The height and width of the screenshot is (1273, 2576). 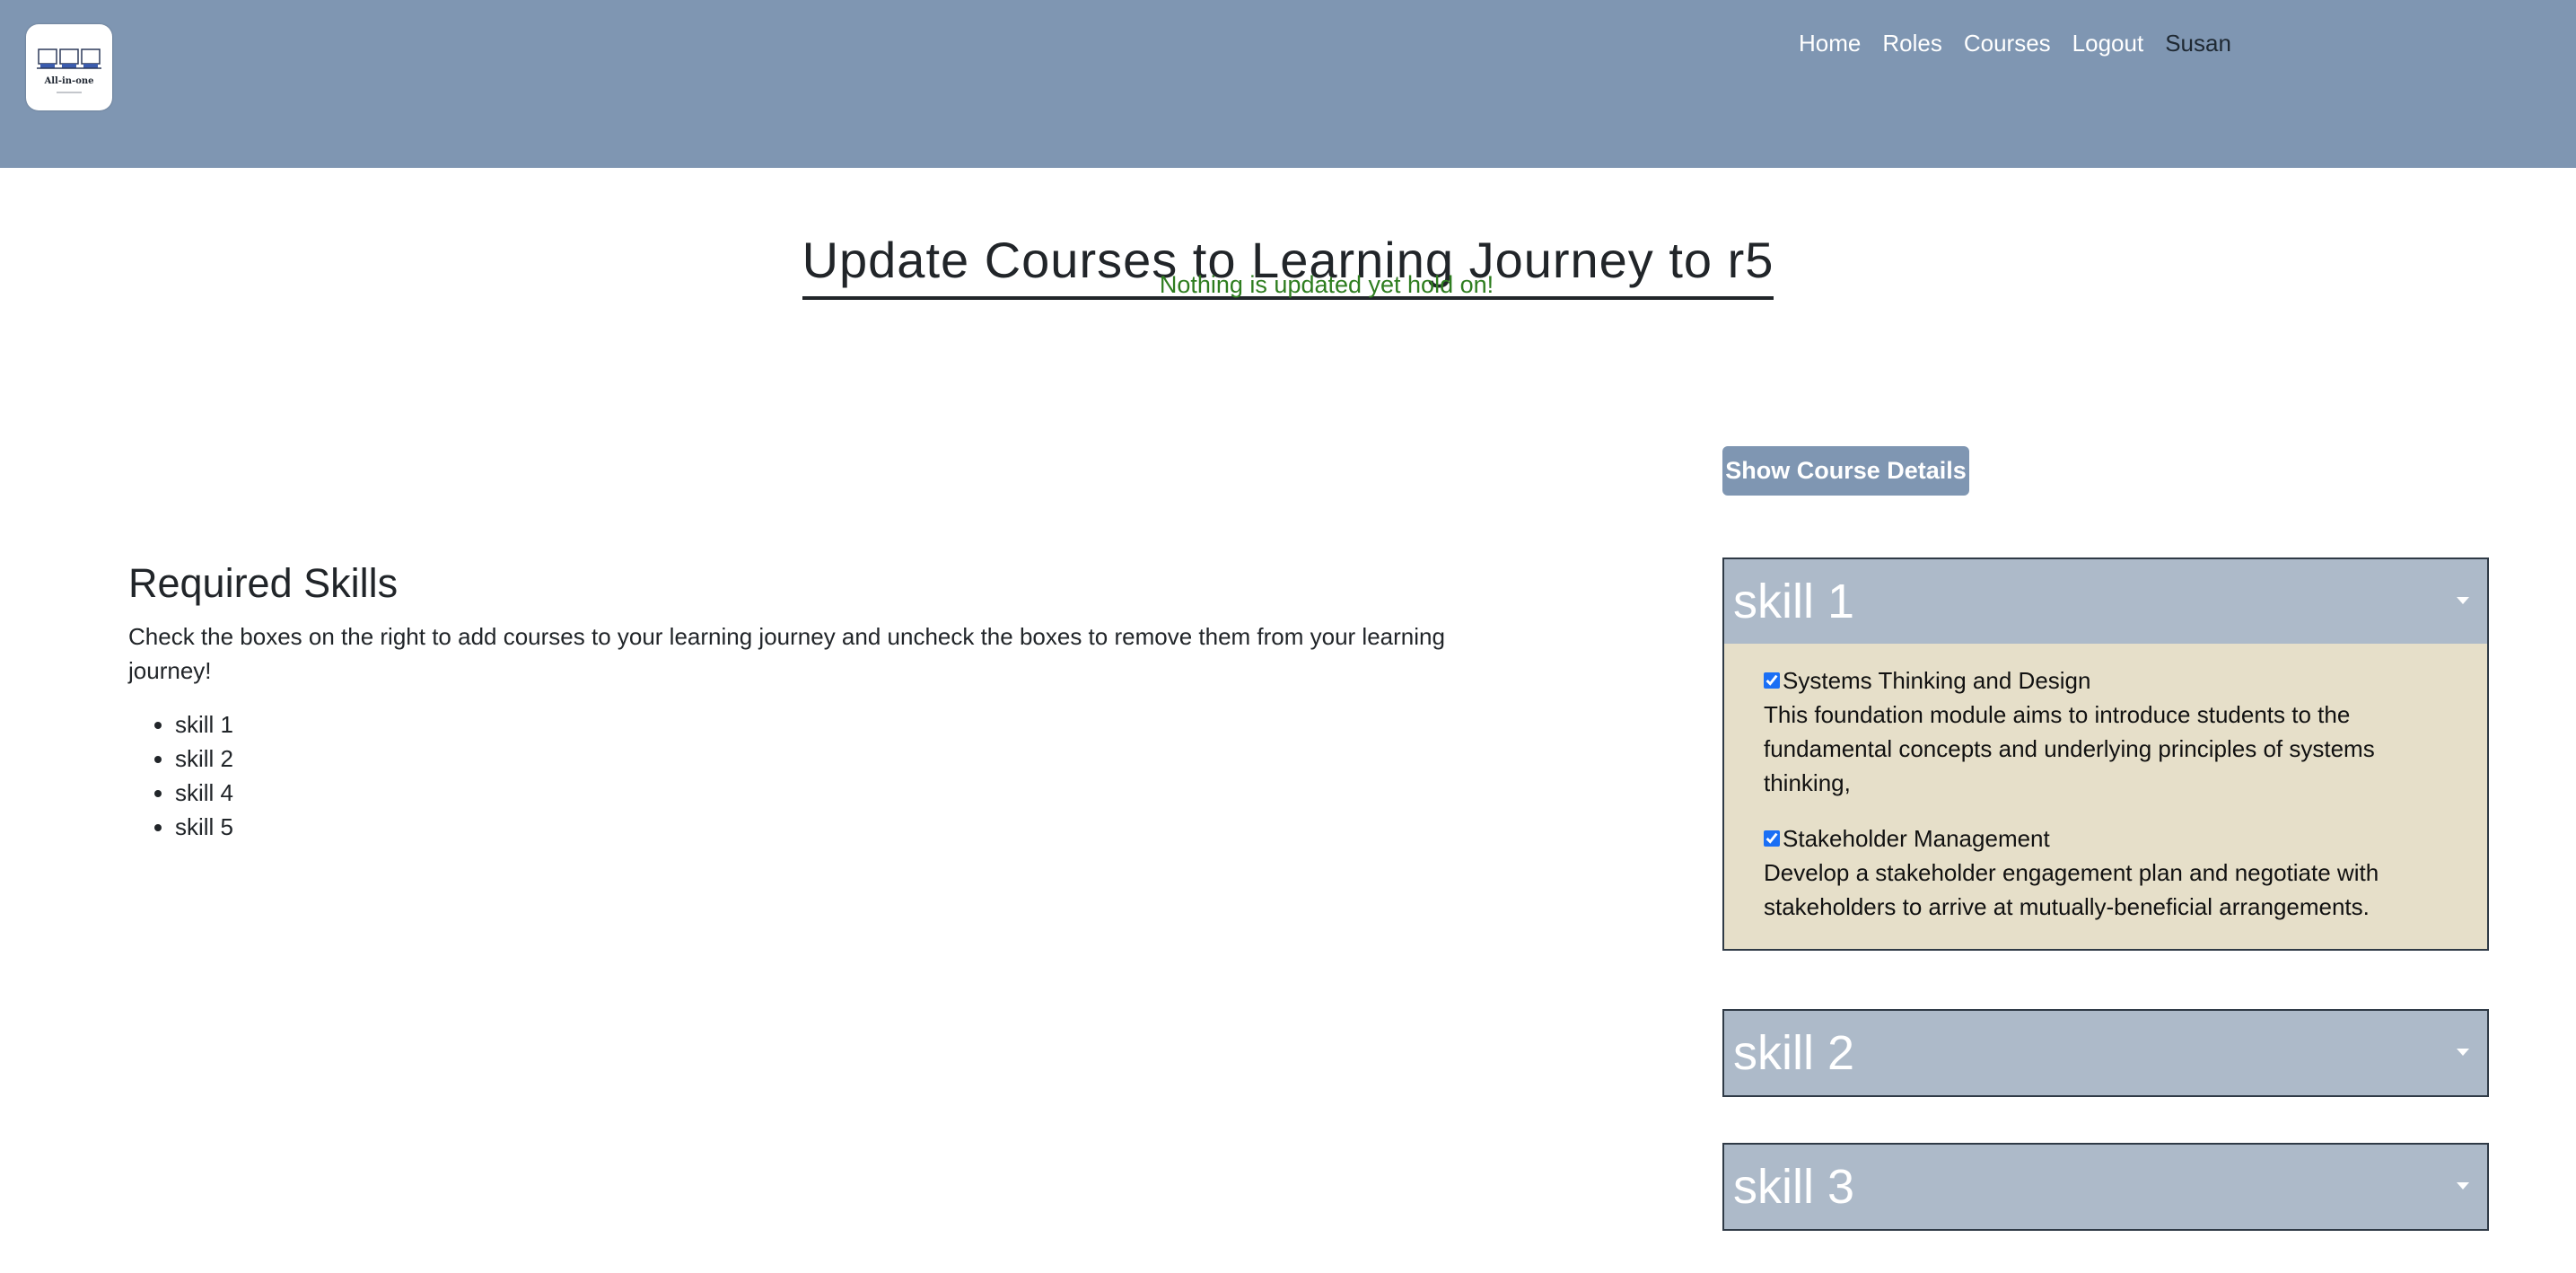 What do you see at coordinates (834, 759) in the screenshot?
I see `list-item: skill 2` at bounding box center [834, 759].